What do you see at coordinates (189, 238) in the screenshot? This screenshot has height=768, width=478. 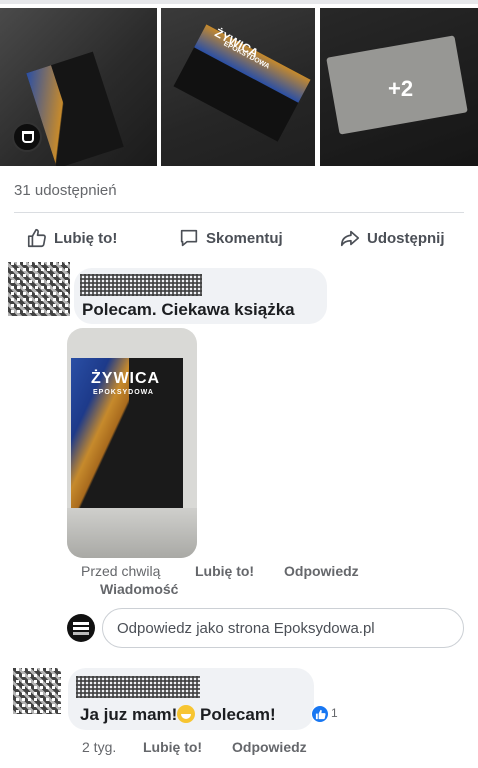 I see `comment-icon` at bounding box center [189, 238].